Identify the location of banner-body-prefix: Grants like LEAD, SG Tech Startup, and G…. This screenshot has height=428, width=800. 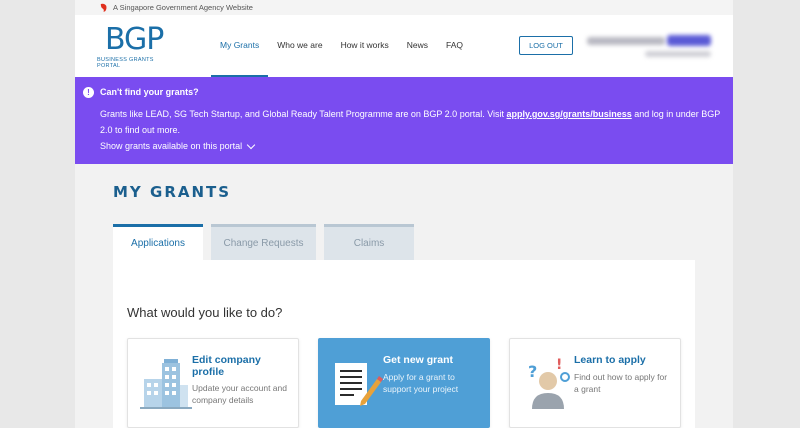
(303, 114).